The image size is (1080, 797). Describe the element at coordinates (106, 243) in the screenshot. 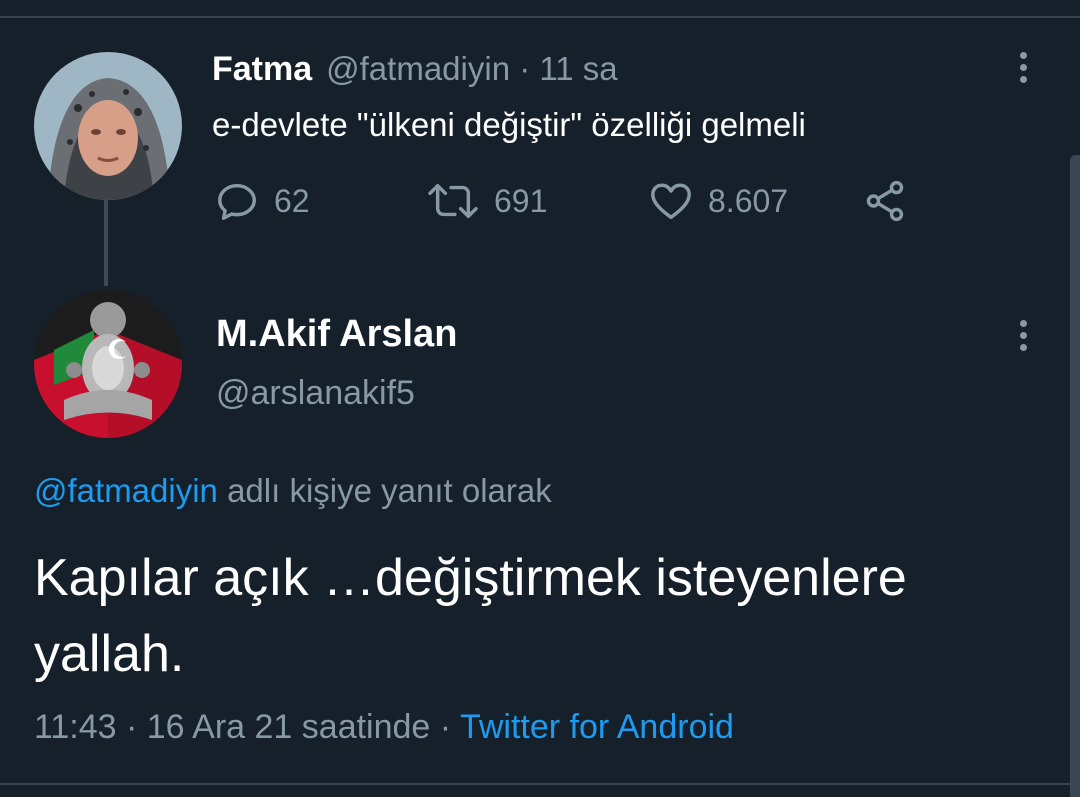

I see `thread-line` at that location.